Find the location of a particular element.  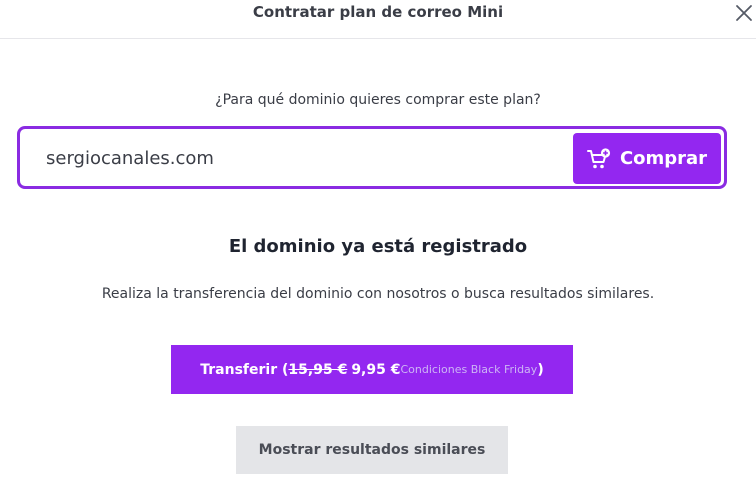

buy-button: Comprar is located at coordinates (647, 158).